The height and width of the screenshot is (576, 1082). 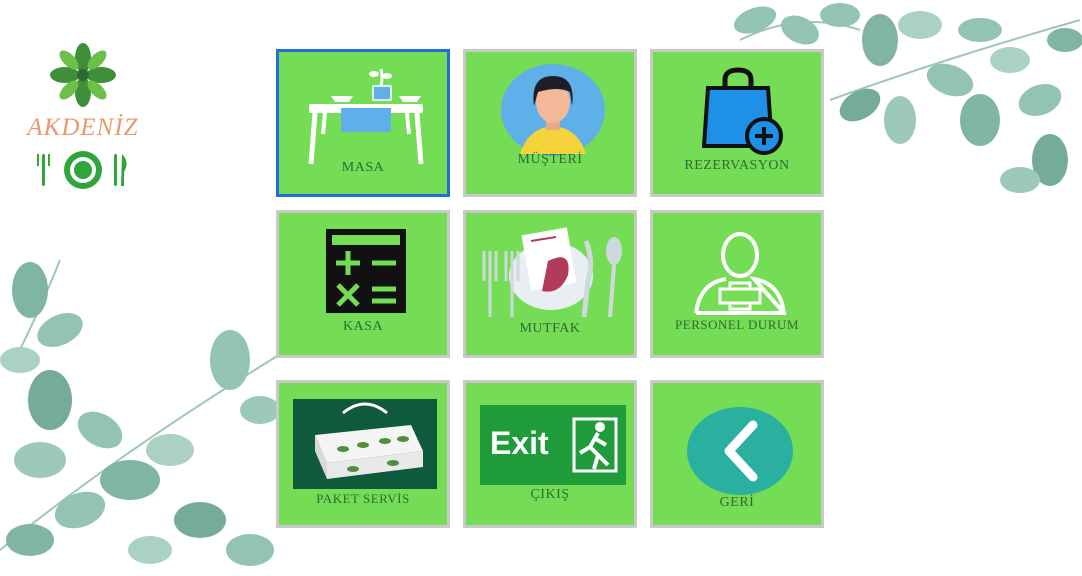 I want to click on brand-logo: AKDENİZ, so click(x=83, y=116).